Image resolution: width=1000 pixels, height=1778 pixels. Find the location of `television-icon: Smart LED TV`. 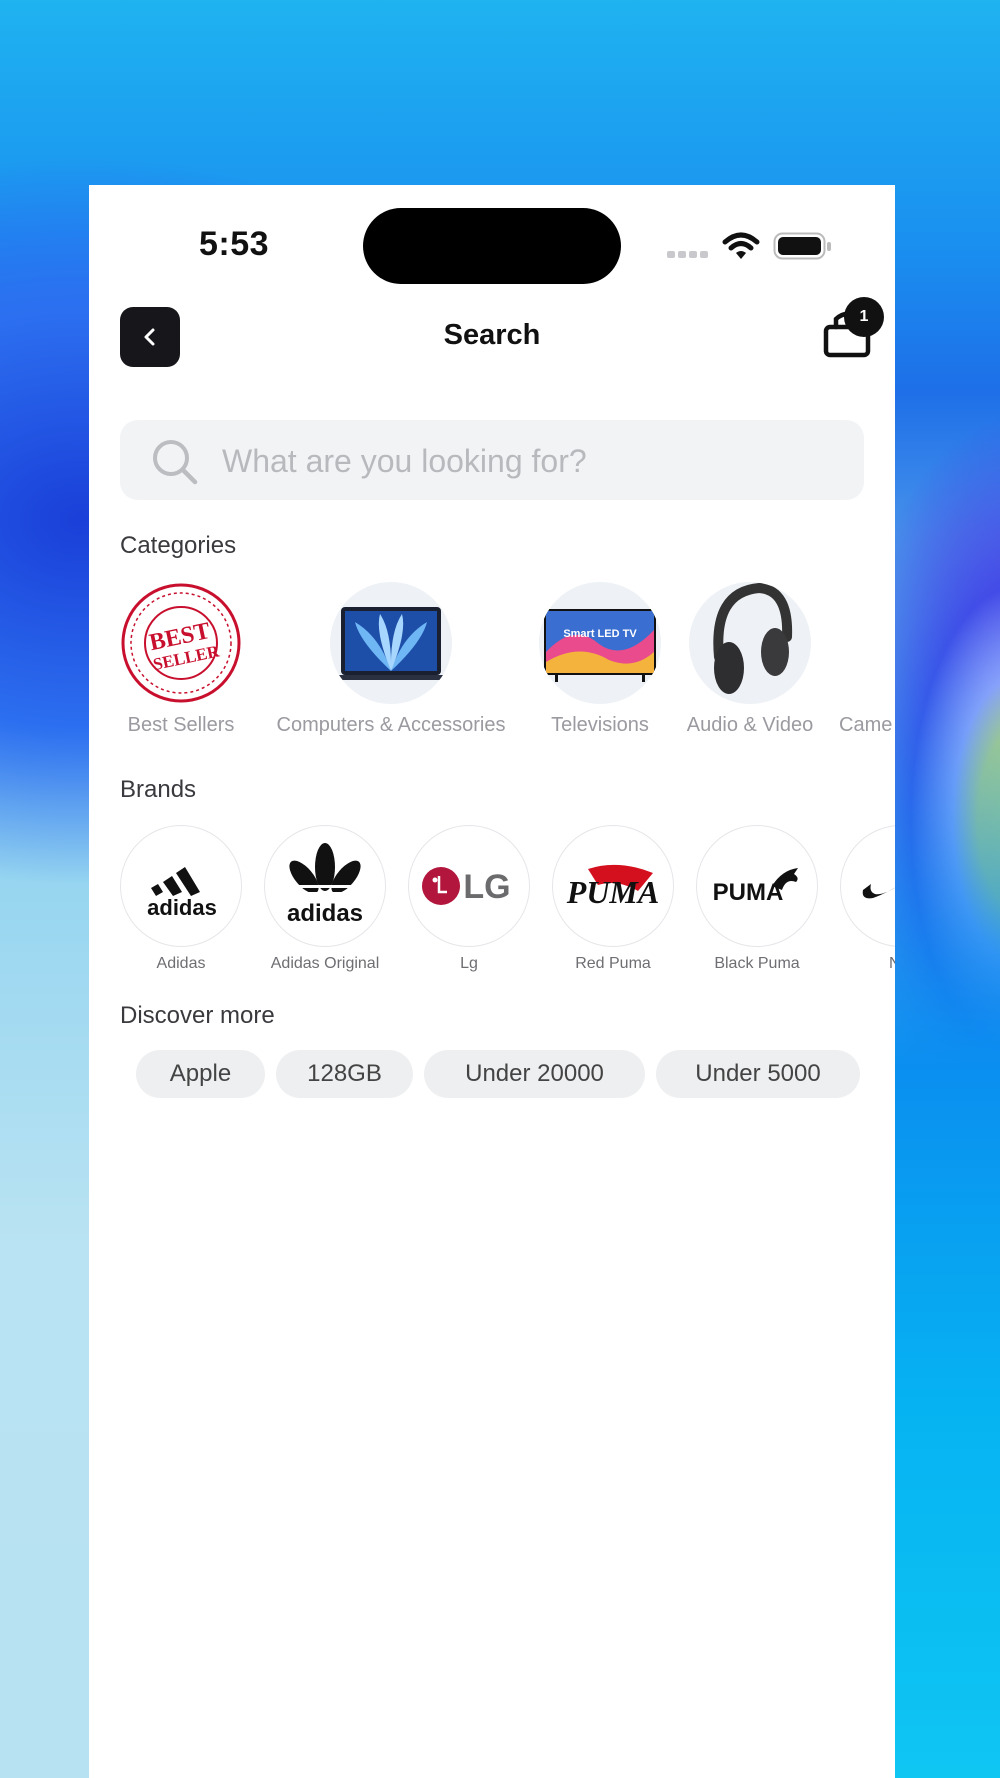

television-icon: Smart LED TV is located at coordinates (600, 643).